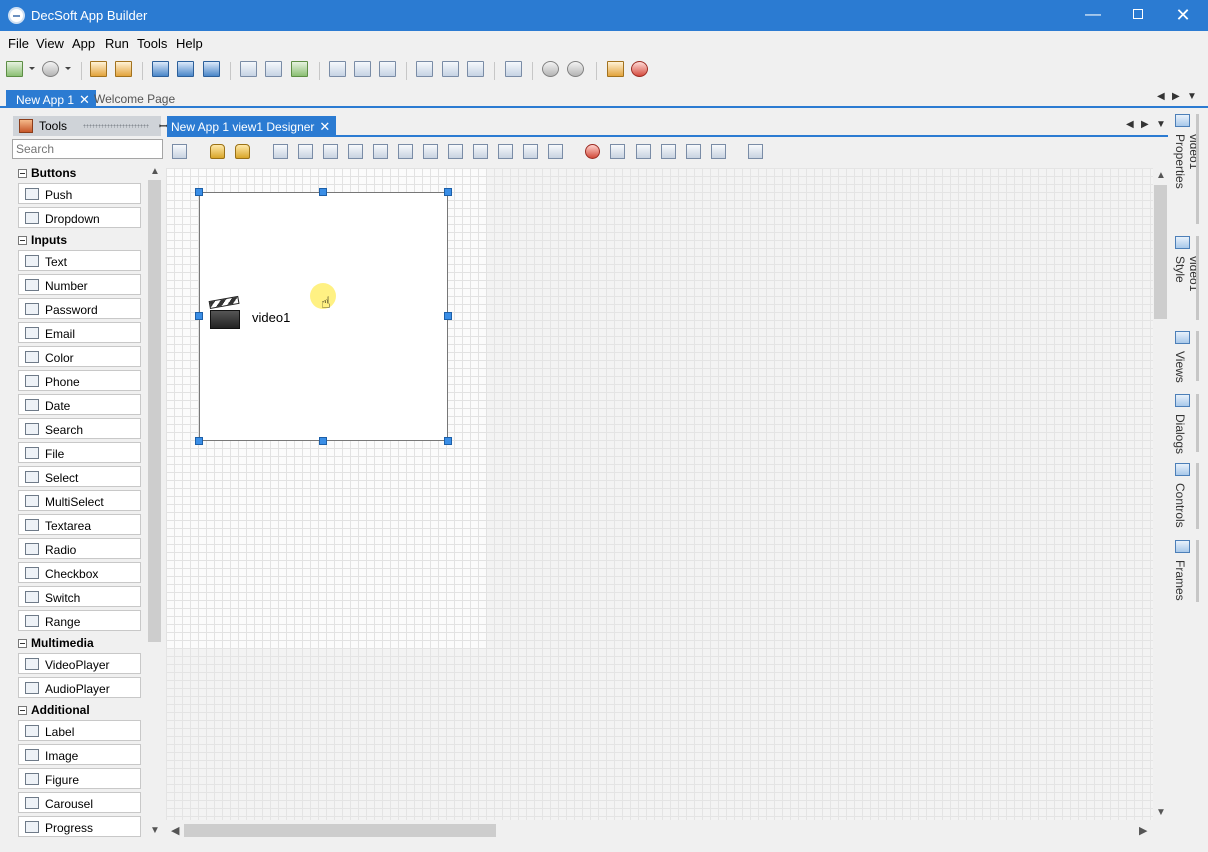 This screenshot has width=1208, height=852. I want to click on panel-grip, so click(116, 126).